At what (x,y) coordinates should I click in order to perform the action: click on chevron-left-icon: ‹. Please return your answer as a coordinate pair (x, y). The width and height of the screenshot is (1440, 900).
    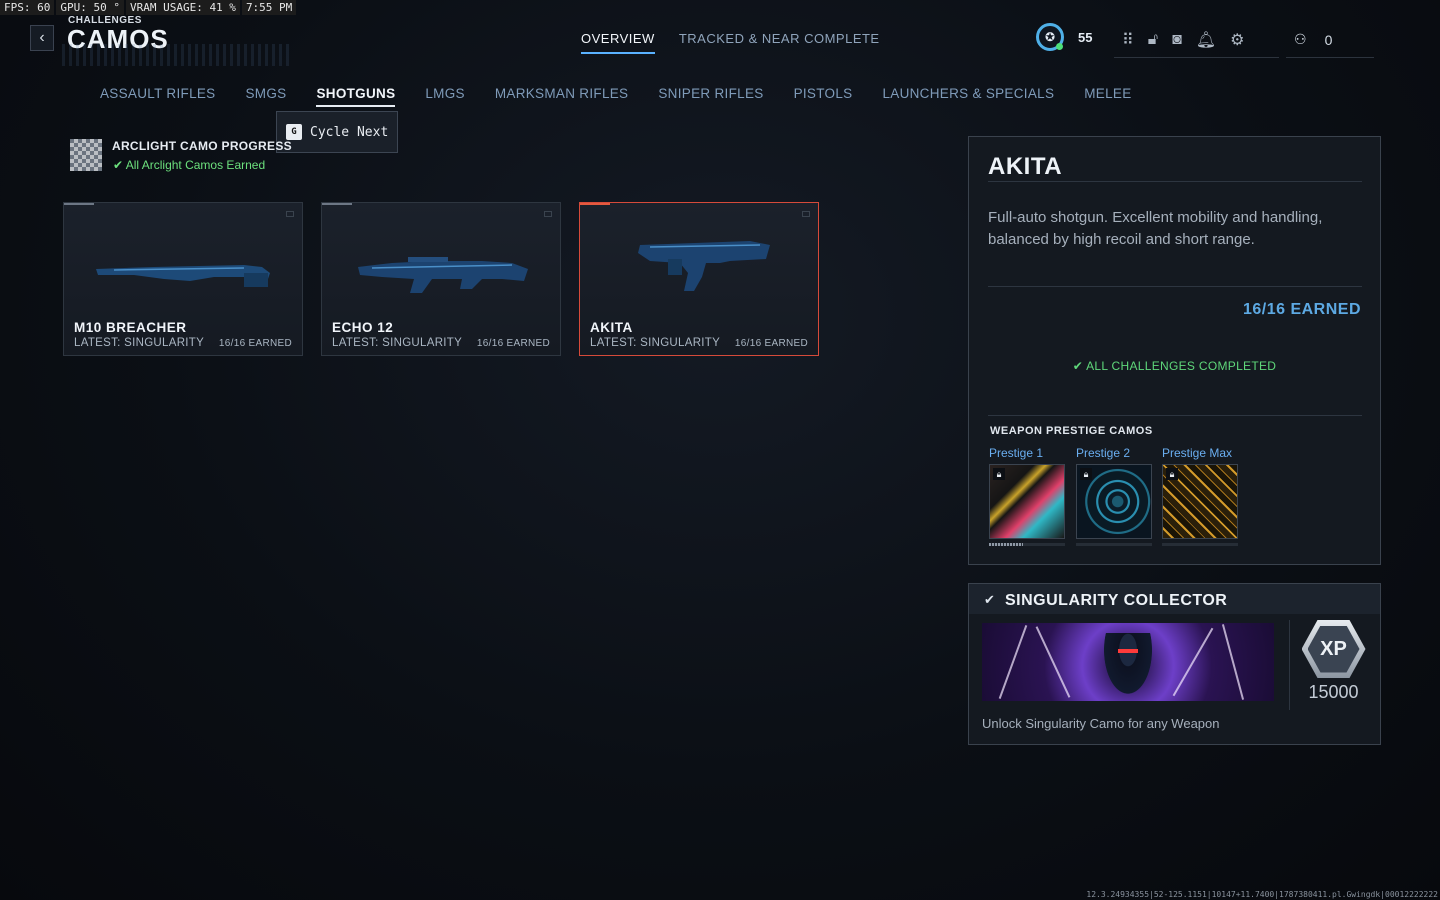
    Looking at the image, I should click on (42, 37).